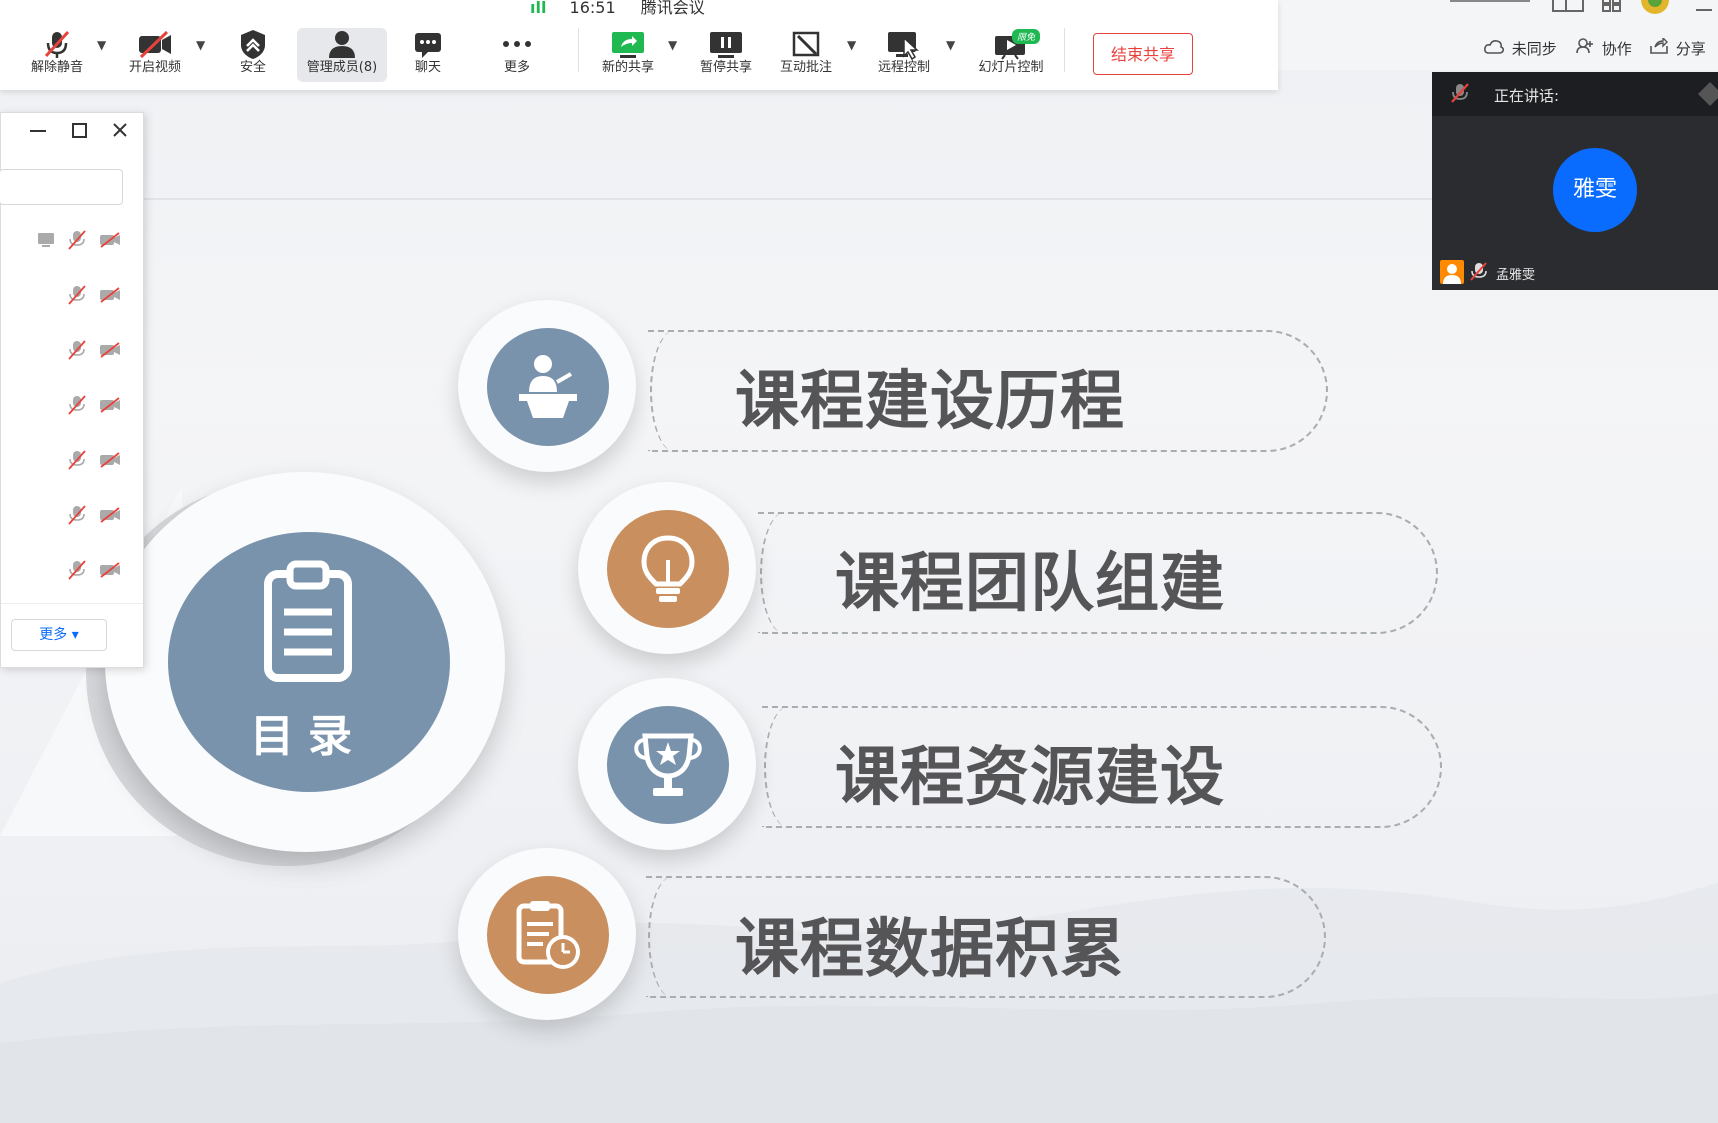 The height and width of the screenshot is (1123, 1718). I want to click on cloud-icon, so click(1496, 49).